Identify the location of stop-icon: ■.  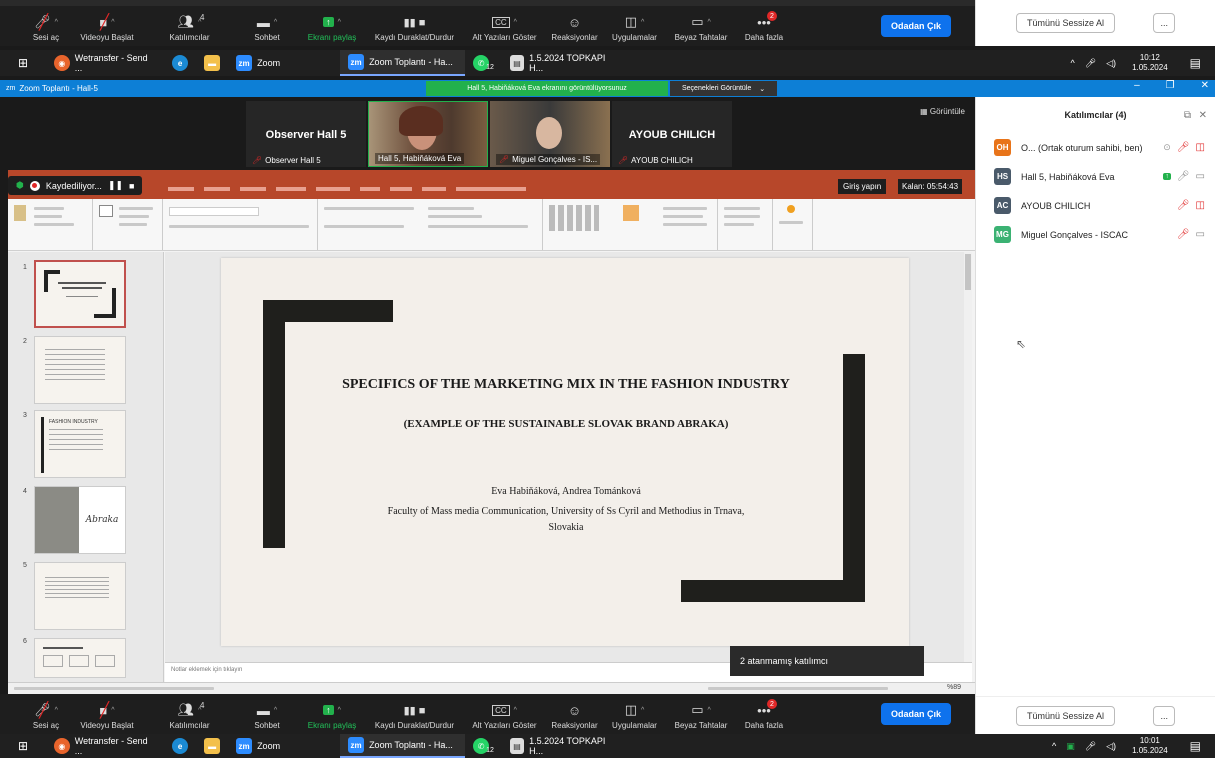
(131, 186).